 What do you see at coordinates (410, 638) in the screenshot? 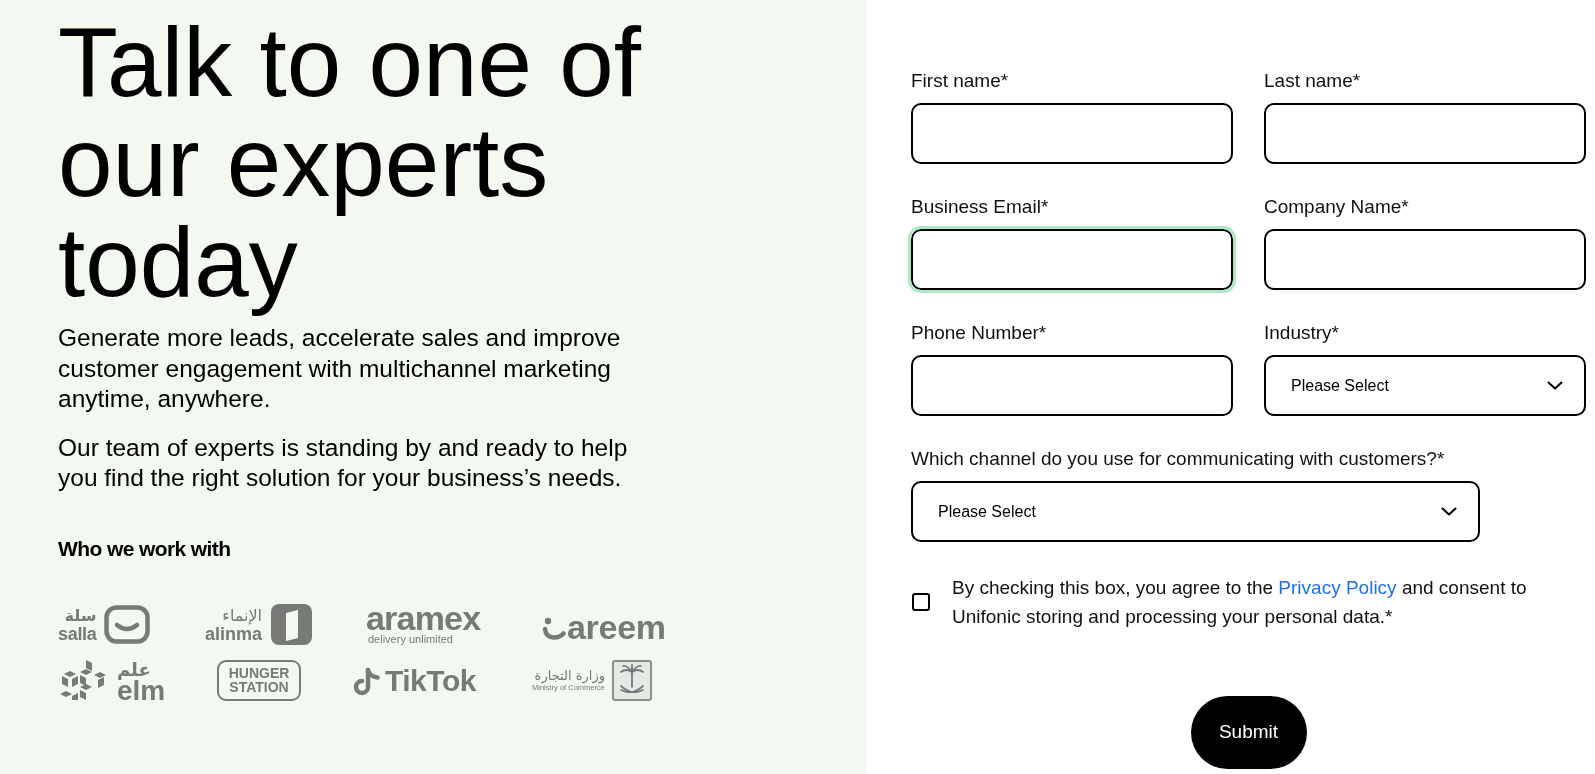
I see `logo-tagline: delivery unlimited` at bounding box center [410, 638].